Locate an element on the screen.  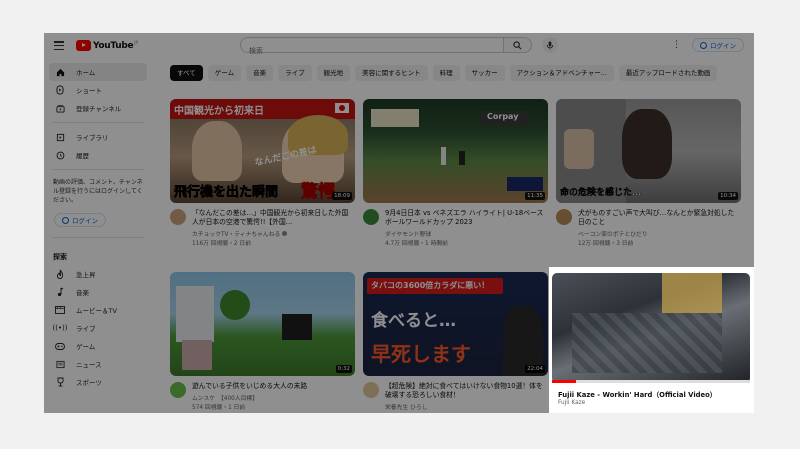
score-overlay is located at coordinates (525, 184).